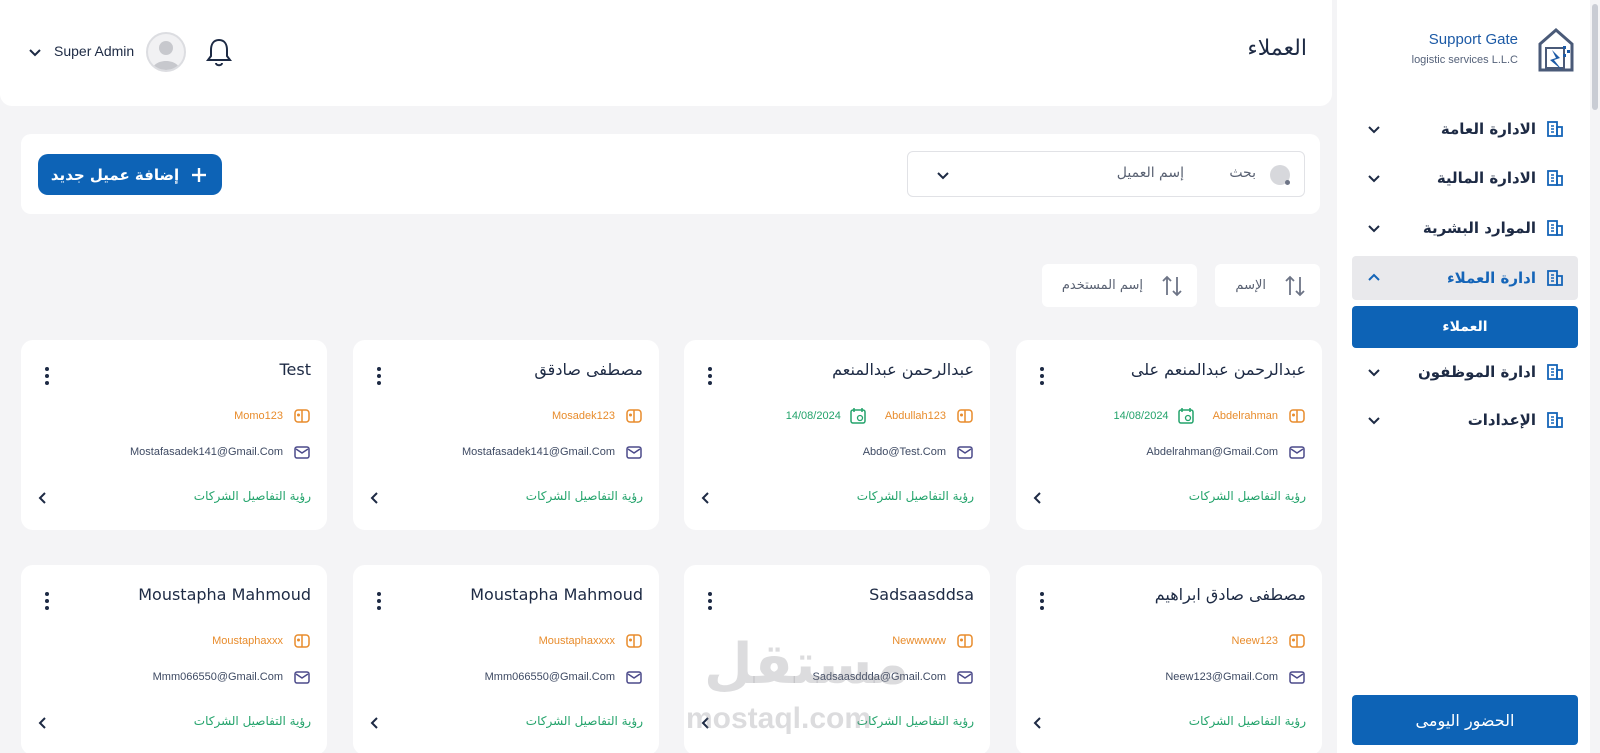  I want to click on add-client-label: إضافة عميل جديد, so click(115, 174).